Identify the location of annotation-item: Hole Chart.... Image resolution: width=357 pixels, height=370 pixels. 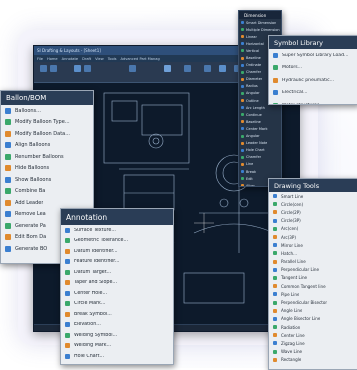
(117, 356).